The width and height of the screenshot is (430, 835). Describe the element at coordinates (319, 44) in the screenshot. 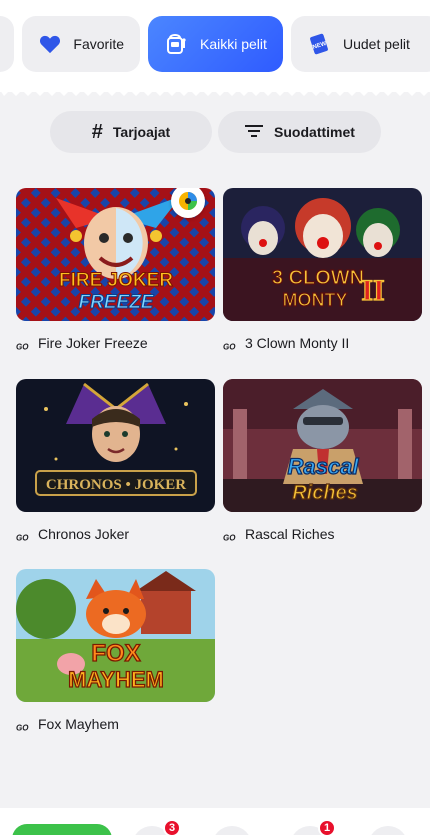

I see `new-card-icon: NEW` at that location.